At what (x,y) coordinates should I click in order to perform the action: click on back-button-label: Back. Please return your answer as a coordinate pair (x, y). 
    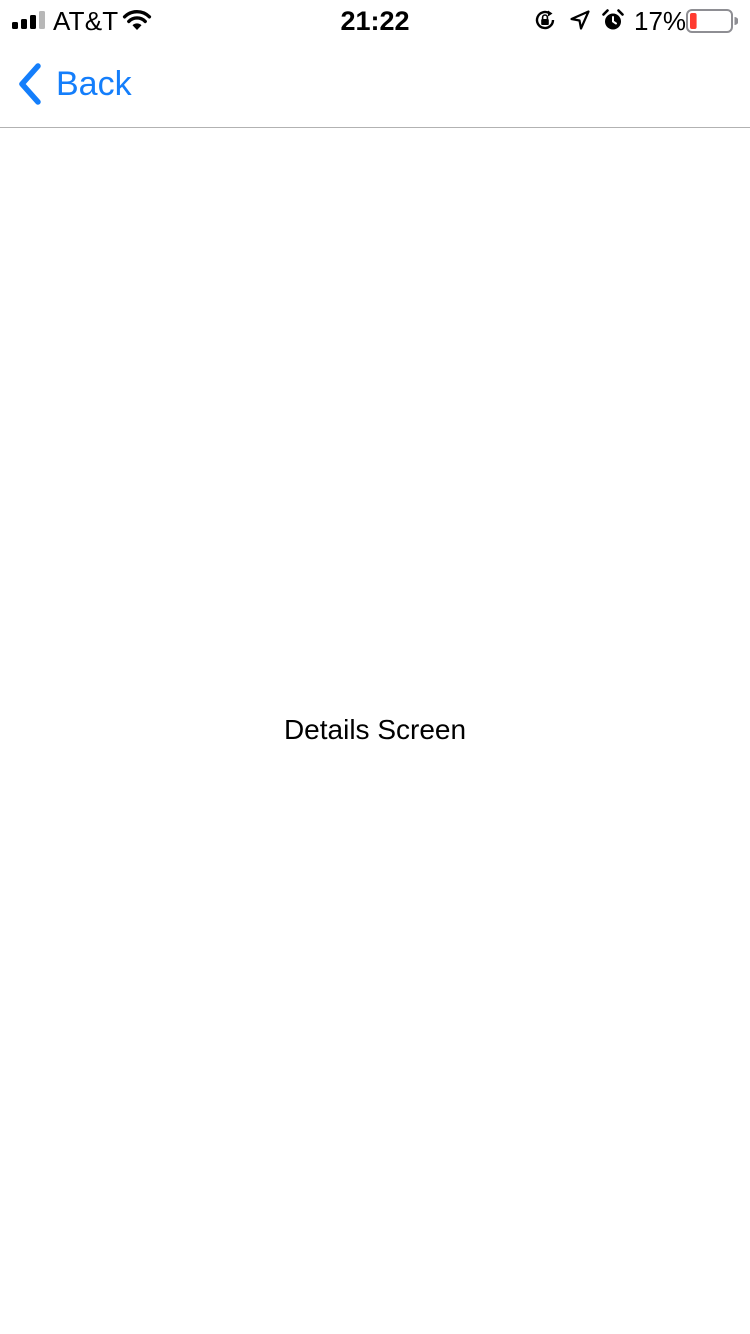
    Looking at the image, I should click on (94, 84).